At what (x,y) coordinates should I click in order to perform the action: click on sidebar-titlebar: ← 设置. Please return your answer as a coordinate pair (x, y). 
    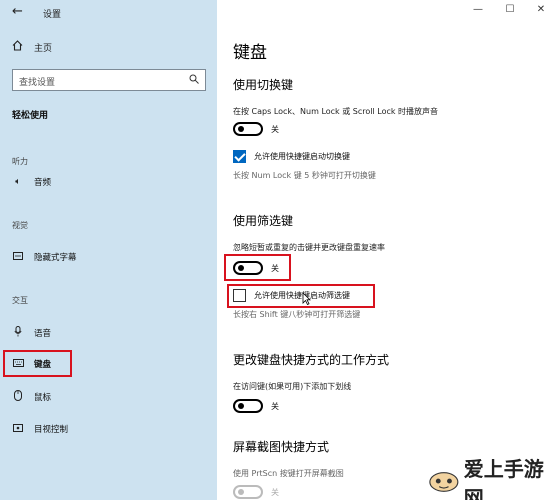
    Looking at the image, I should click on (108, 13).